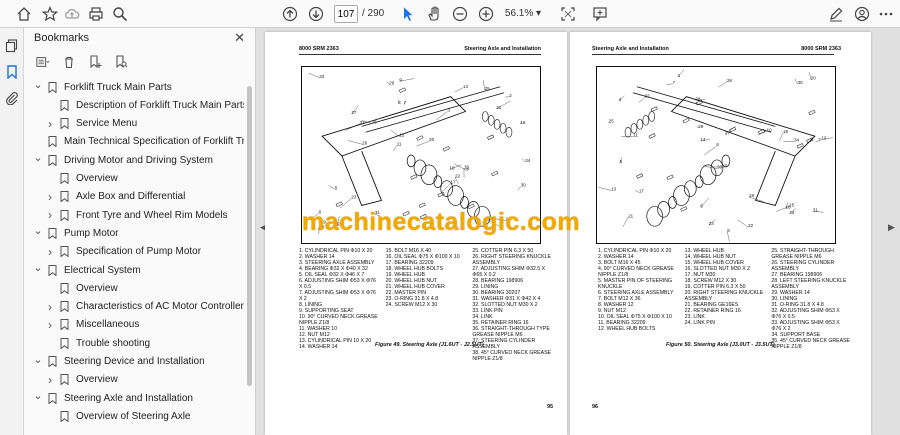 Image resolution: width=900 pixels, height=435 pixels. Describe the element at coordinates (620, 99) in the screenshot. I see `drawing-stroke: 4` at that location.